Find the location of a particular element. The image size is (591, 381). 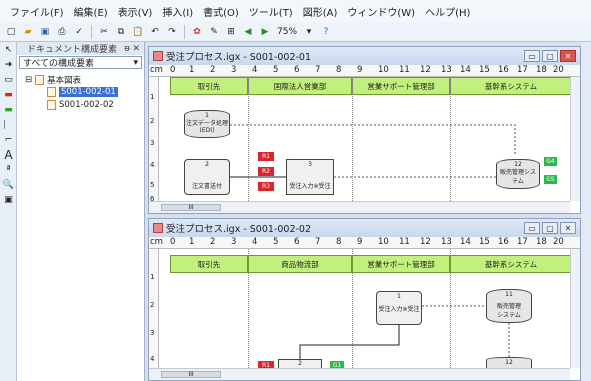

toolbar-separator is located at coordinates (91, 31).